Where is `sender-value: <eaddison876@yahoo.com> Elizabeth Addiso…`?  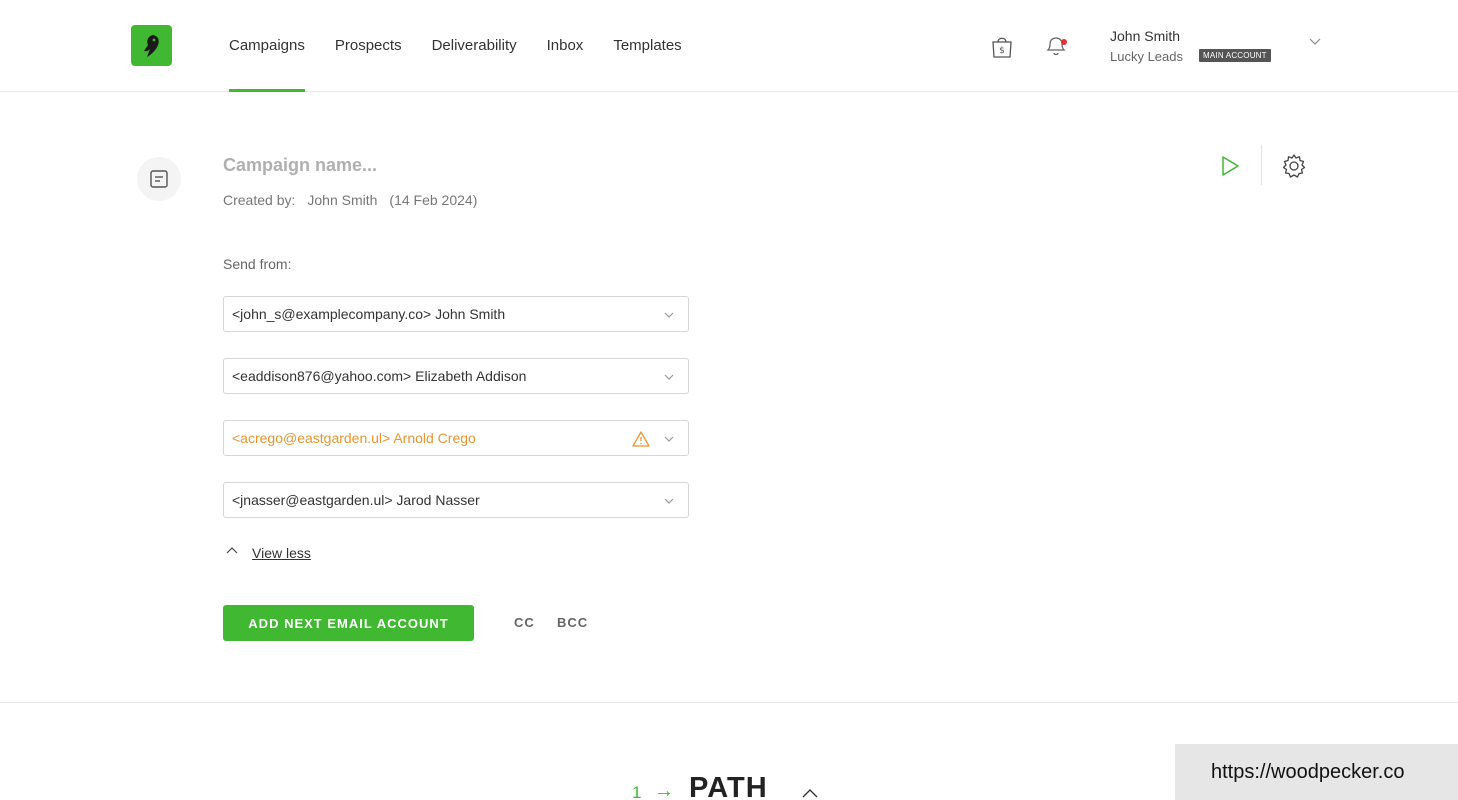
sender-value: <eaddison876@yahoo.com> Elizabeth Addiso… is located at coordinates (379, 376).